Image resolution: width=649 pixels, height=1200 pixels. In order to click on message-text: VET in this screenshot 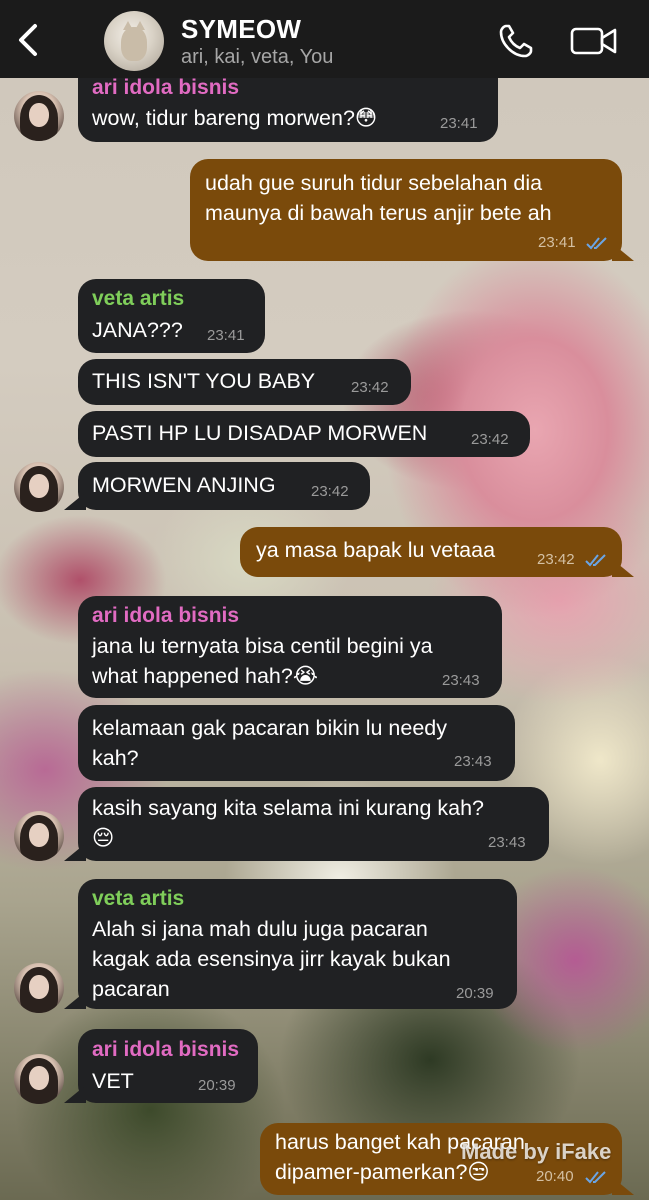, I will do `click(113, 1081)`.